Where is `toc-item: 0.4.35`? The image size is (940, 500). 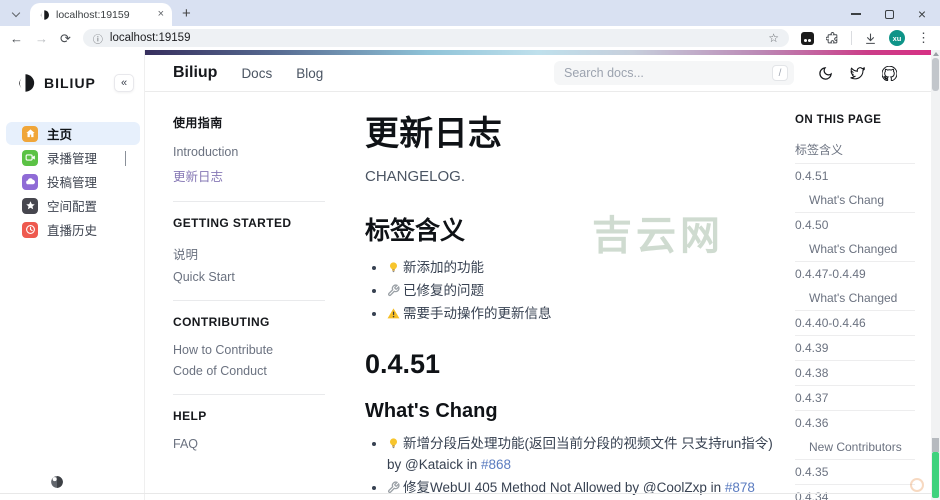
toc-item: 0.4.35 is located at coordinates (855, 471).